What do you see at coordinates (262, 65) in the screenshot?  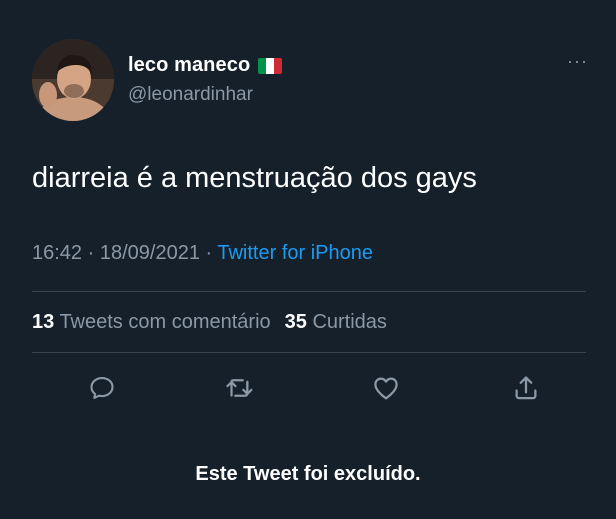 I see `flag-stripe-green` at bounding box center [262, 65].